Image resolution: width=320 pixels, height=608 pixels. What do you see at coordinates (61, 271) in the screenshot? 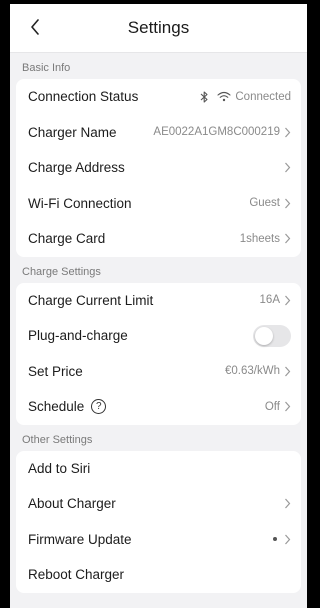
I see `section-label-charge-settings: Charge Settings` at bounding box center [61, 271].